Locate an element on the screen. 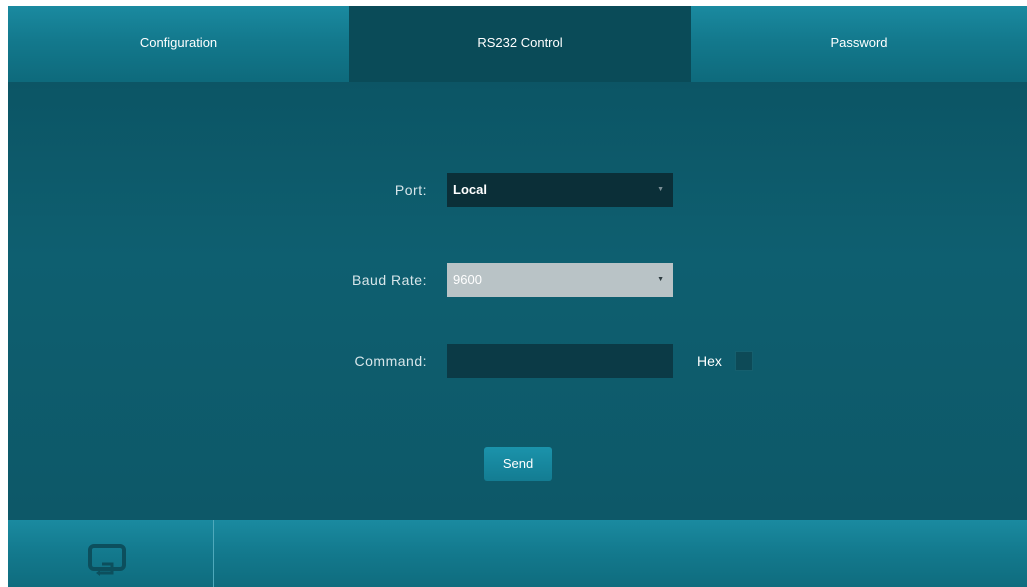 This screenshot has width=1027, height=587. tab-bar: Configuration RS232 Control Password is located at coordinates (517, 44).